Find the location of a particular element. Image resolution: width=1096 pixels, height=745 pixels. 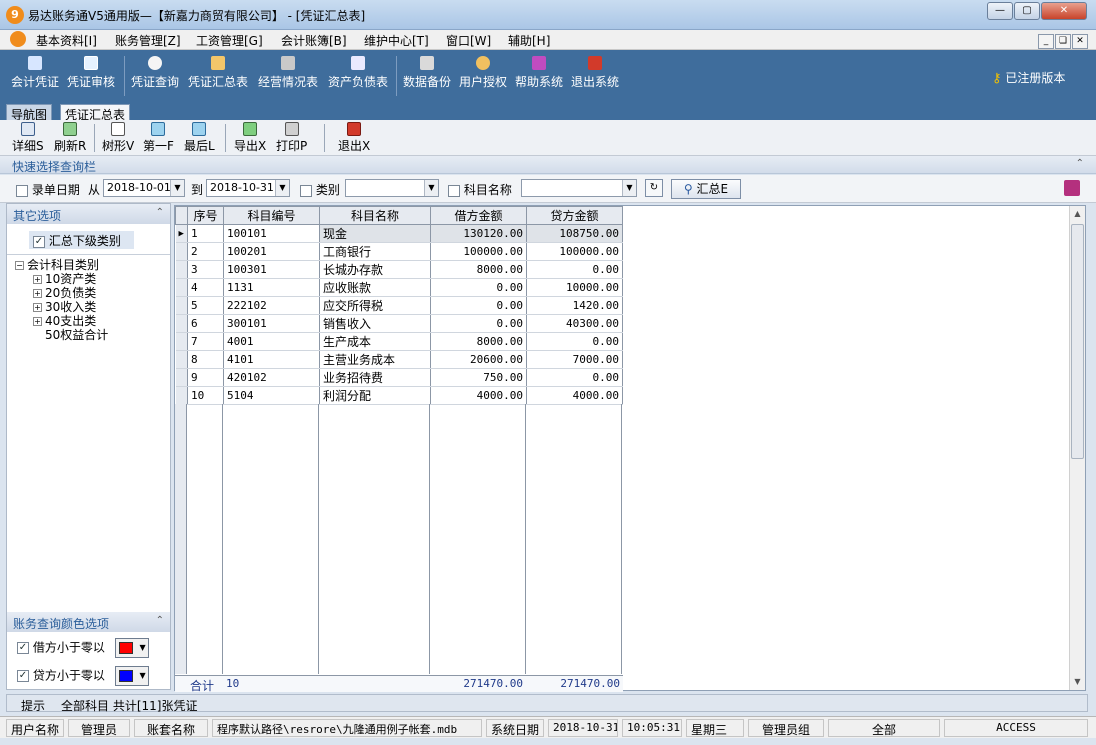

date-from-picker: 2018-10-01 ▼ is located at coordinates (144, 188).